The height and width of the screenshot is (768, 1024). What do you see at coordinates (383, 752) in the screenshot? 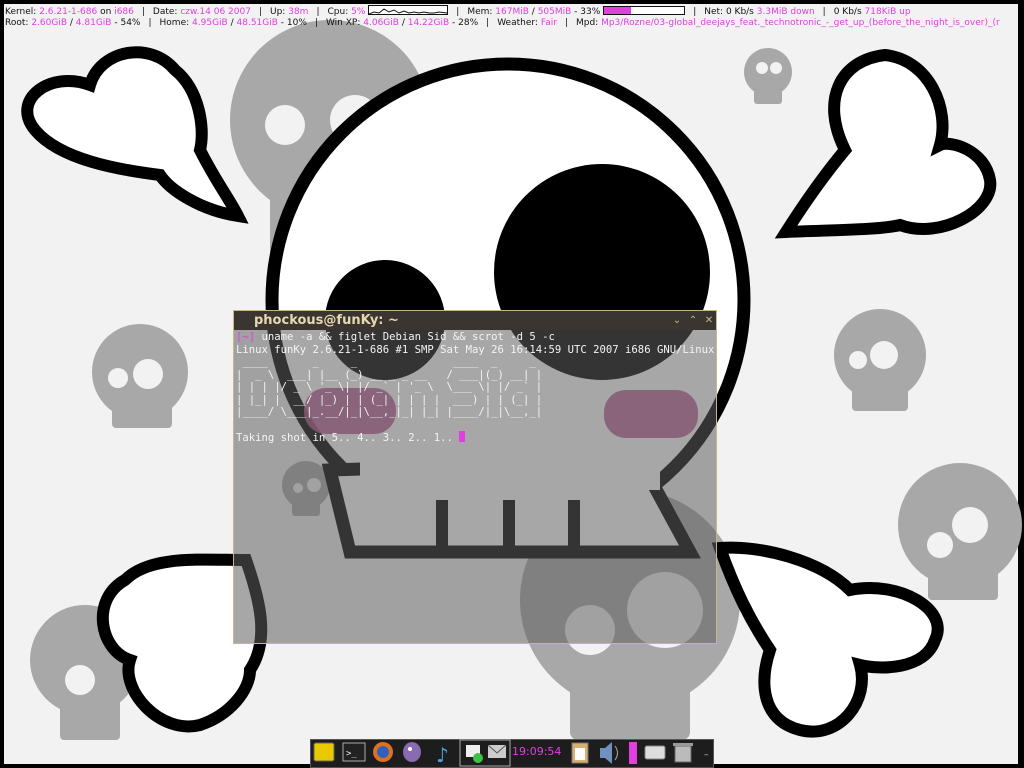
I see `firefox-icon` at bounding box center [383, 752].